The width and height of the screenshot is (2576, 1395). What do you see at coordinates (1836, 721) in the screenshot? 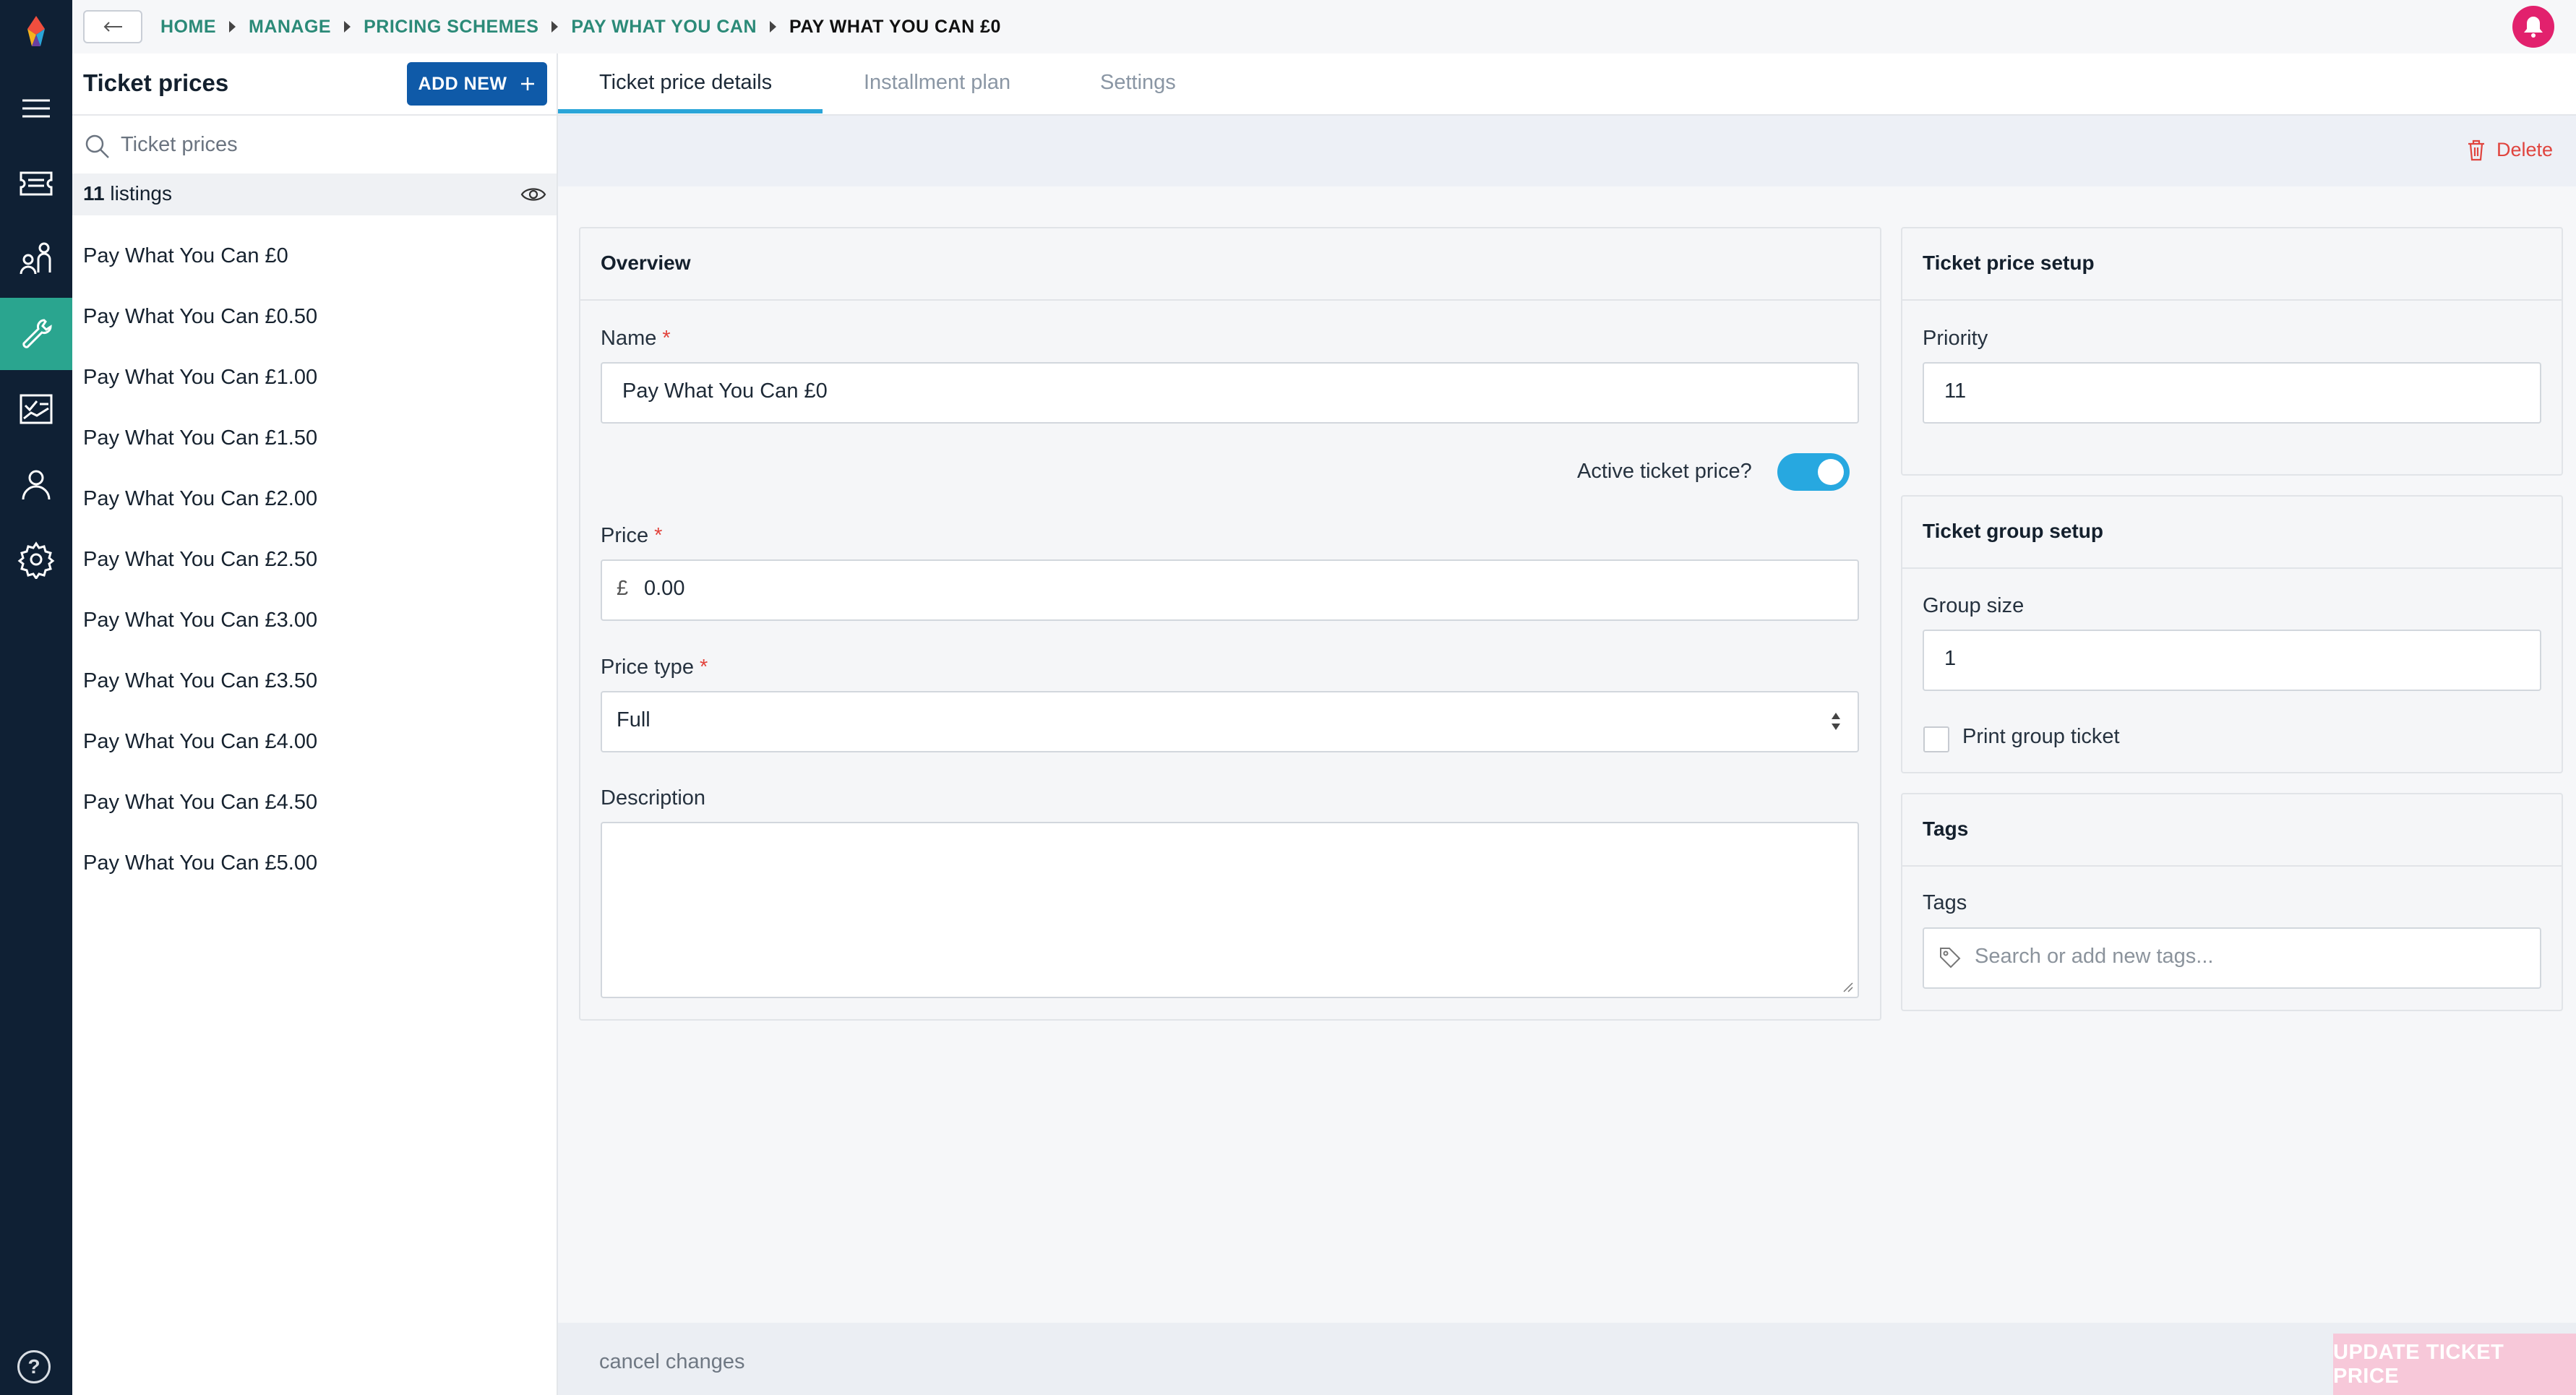
I see `select-arrows-icon` at bounding box center [1836, 721].